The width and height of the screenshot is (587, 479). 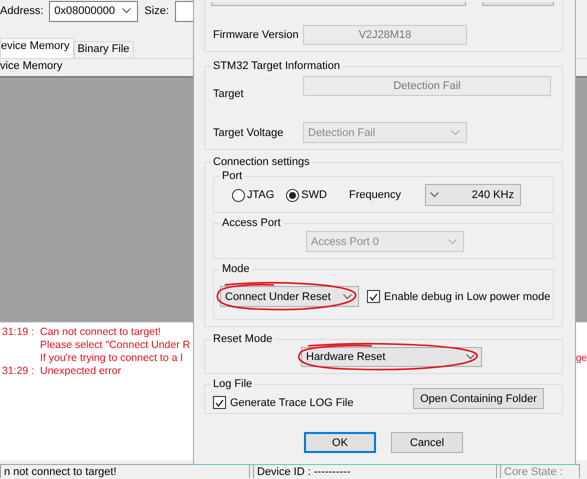 What do you see at coordinates (289, 296) in the screenshot?
I see `mode-dropdown: Connect Under Reset` at bounding box center [289, 296].